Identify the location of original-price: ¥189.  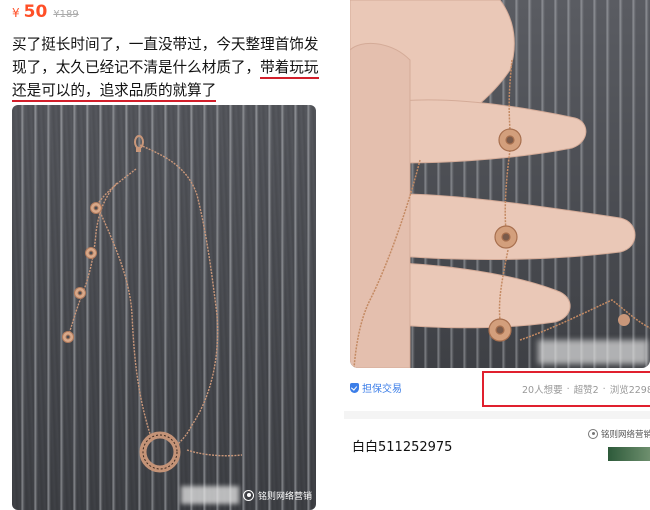
(66, 14).